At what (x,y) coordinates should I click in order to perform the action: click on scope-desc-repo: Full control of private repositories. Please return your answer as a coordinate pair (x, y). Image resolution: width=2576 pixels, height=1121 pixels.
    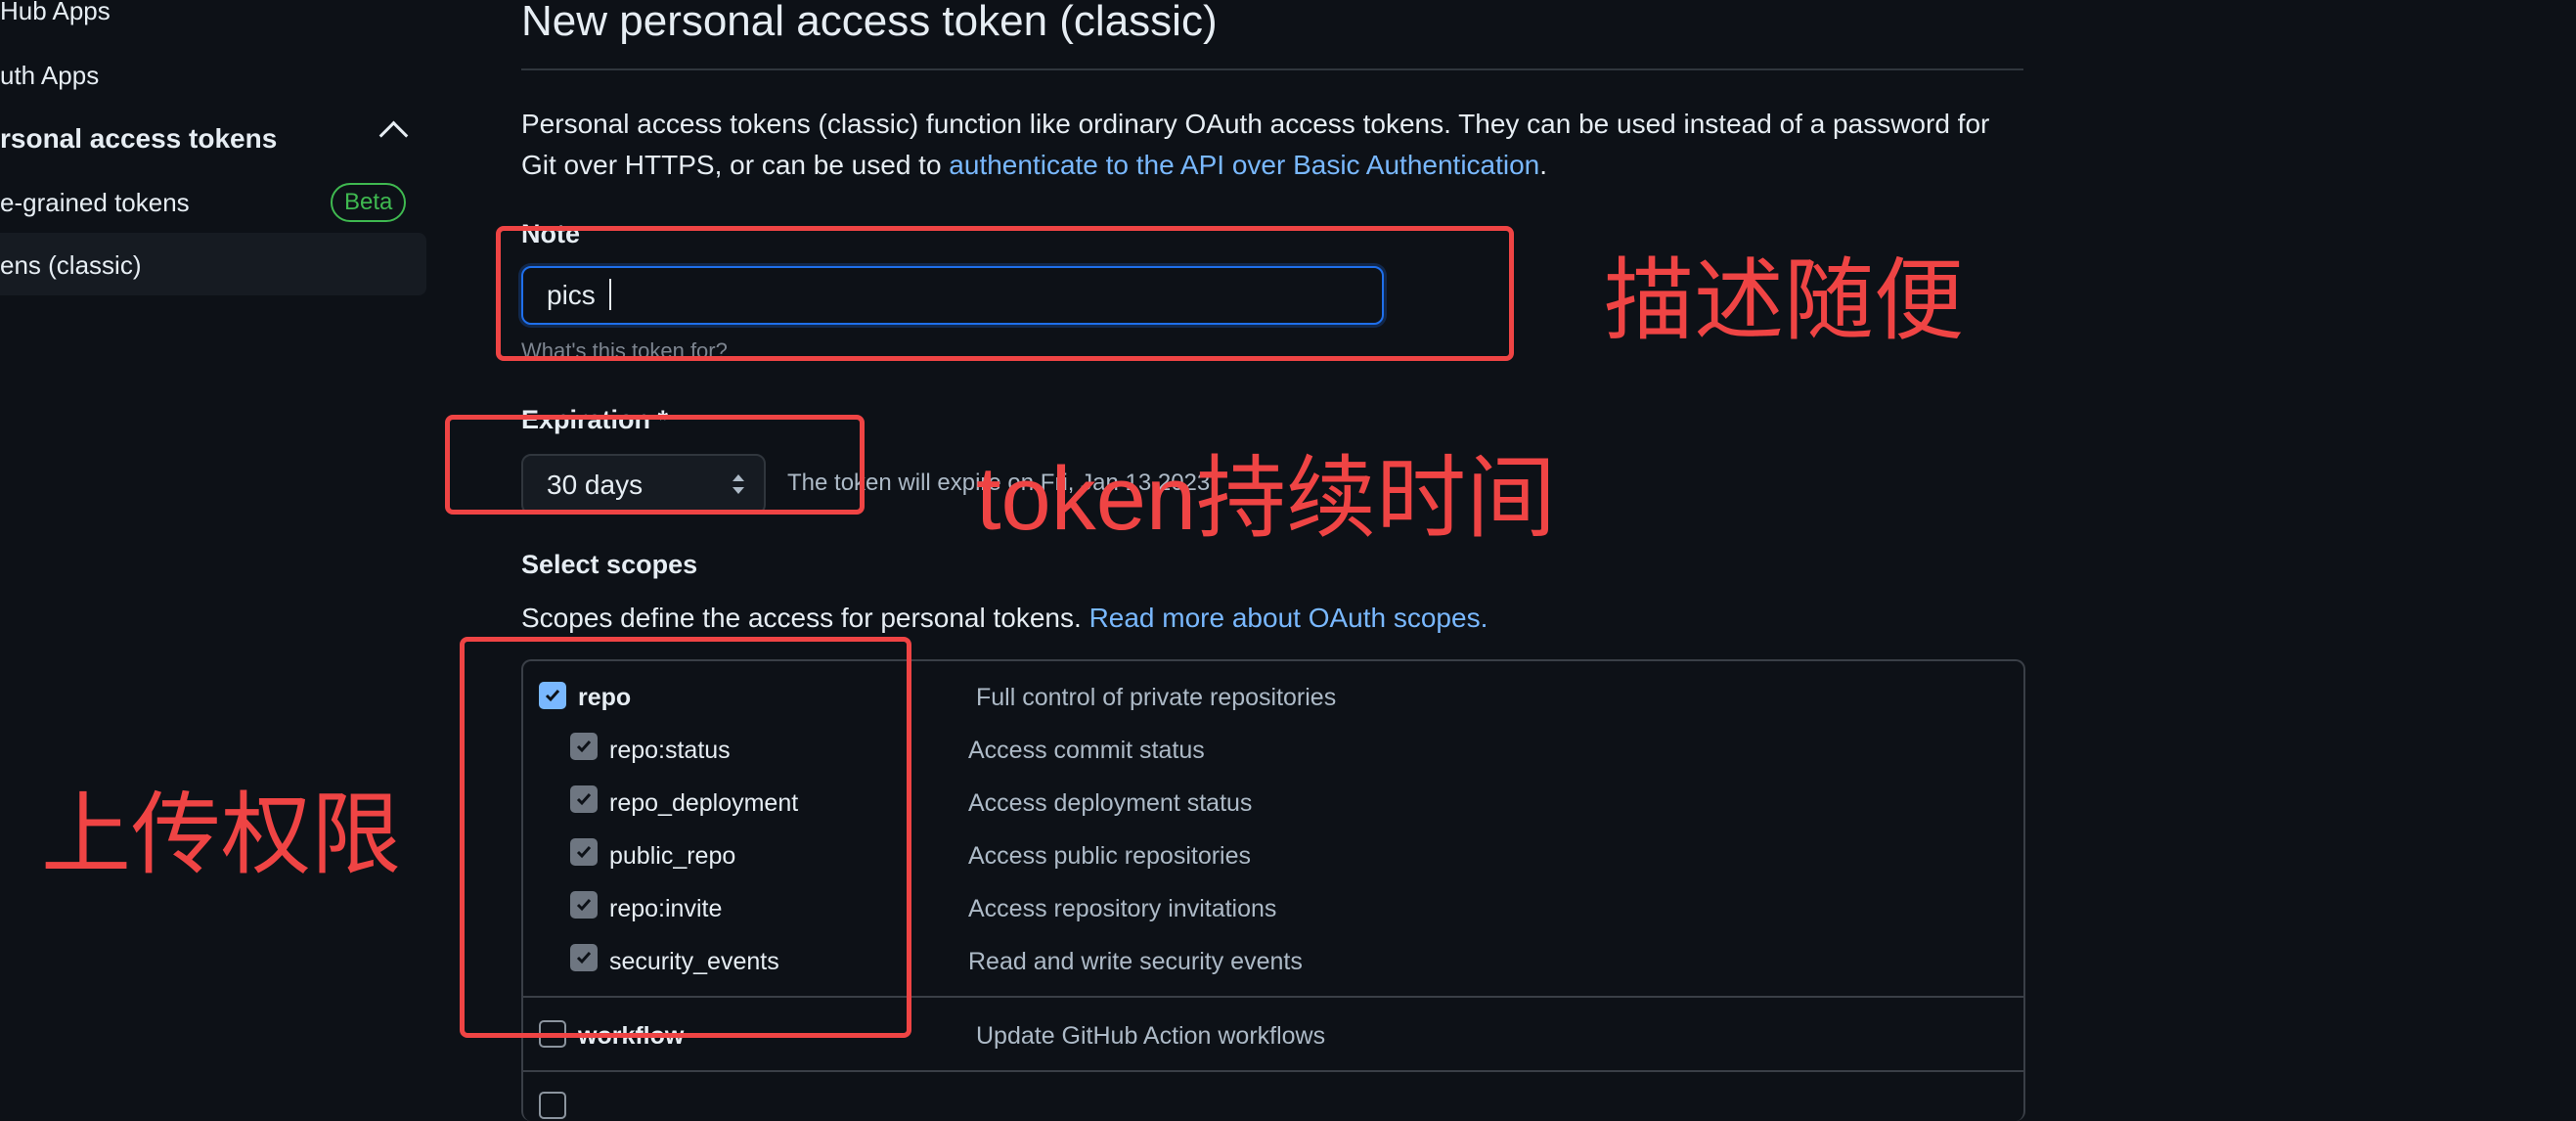
    Looking at the image, I should click on (1157, 697).